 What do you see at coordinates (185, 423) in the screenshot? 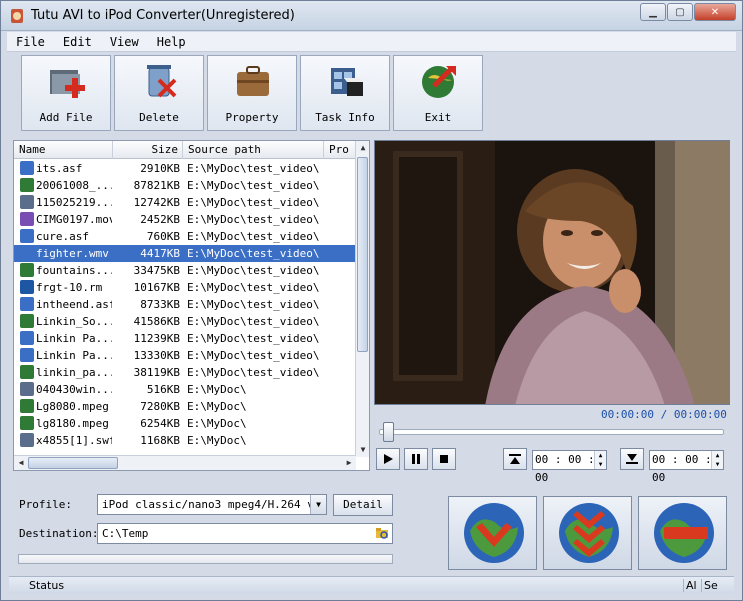
I see `table-row: lg8180.mpeg 6254KB E:\MyDoc\` at bounding box center [185, 423].